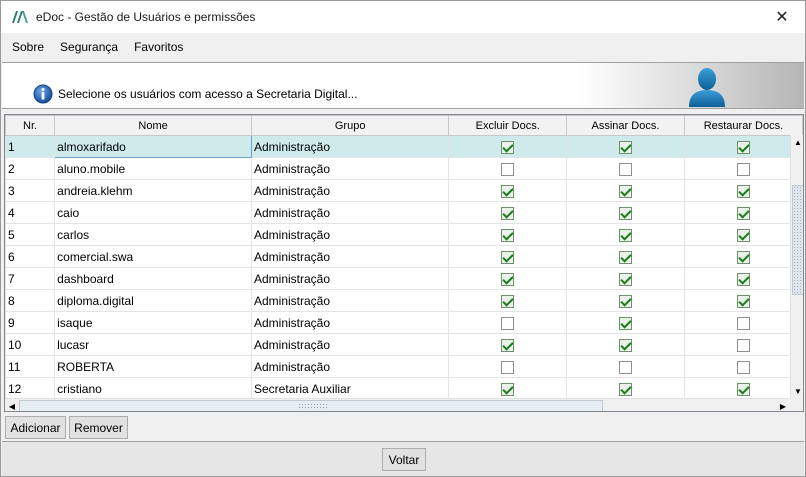  I want to click on table-row: 9 isaque Administração, so click(404, 322).